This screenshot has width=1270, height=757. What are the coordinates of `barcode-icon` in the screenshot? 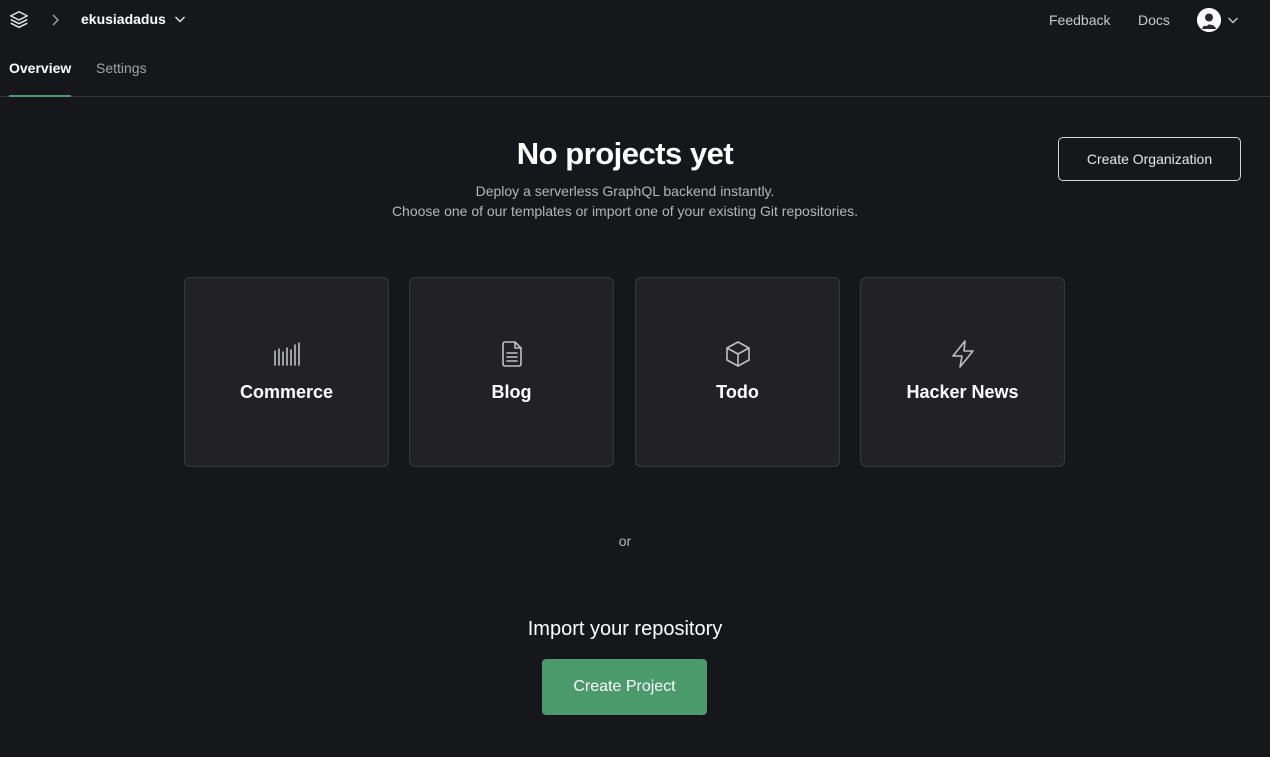 It's located at (286, 354).